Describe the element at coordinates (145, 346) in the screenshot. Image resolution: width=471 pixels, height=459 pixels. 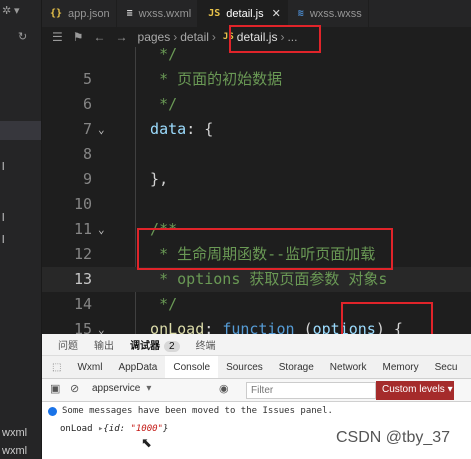
I see `panel-tab-label: 调试器` at that location.